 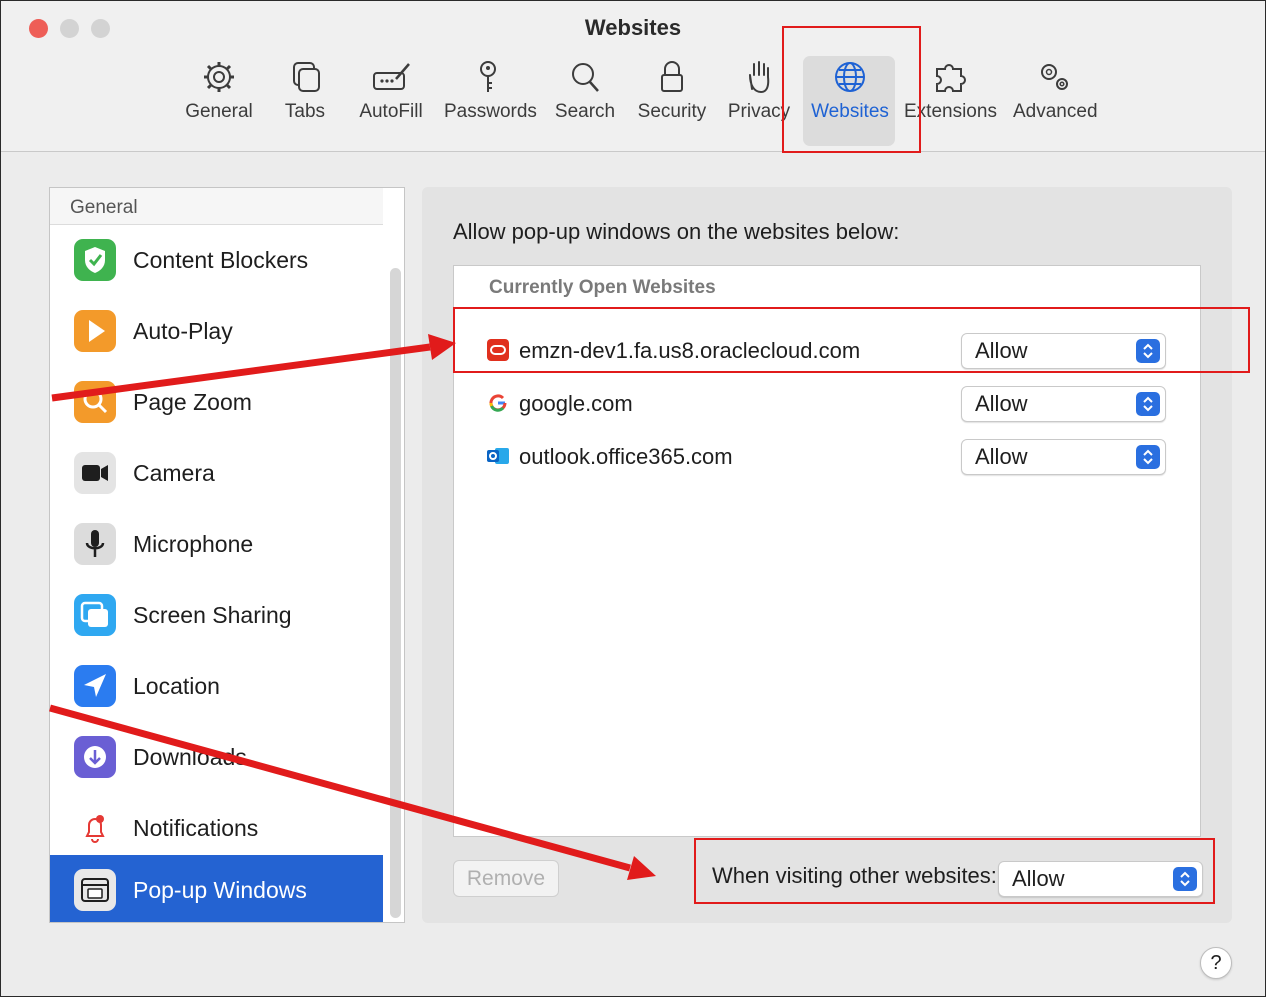 What do you see at coordinates (1063, 404) in the screenshot?
I see `google-popup-select: Allow` at bounding box center [1063, 404].